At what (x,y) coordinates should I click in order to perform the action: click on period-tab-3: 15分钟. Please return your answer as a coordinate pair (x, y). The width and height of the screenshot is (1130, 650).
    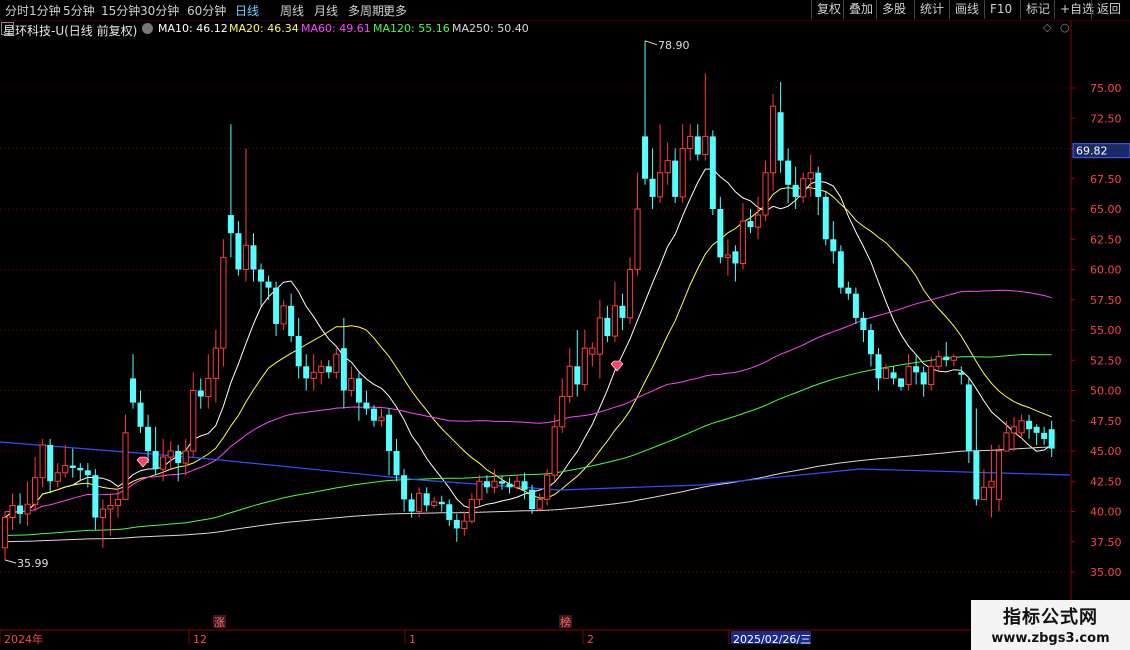
    Looking at the image, I should click on (120, 10).